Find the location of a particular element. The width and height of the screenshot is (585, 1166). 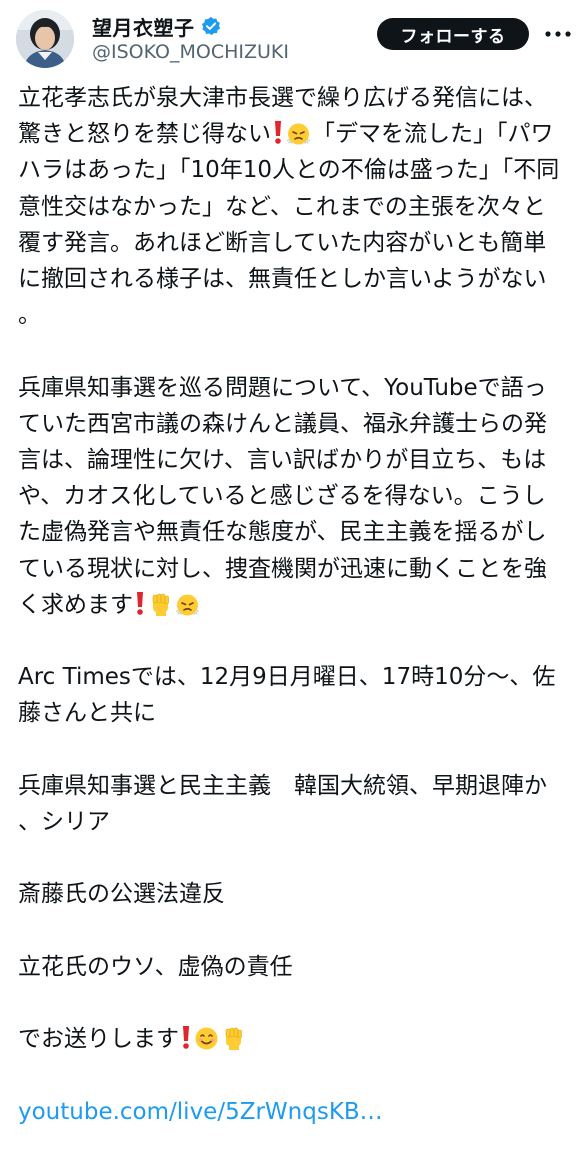

avatar is located at coordinates (45, 39).